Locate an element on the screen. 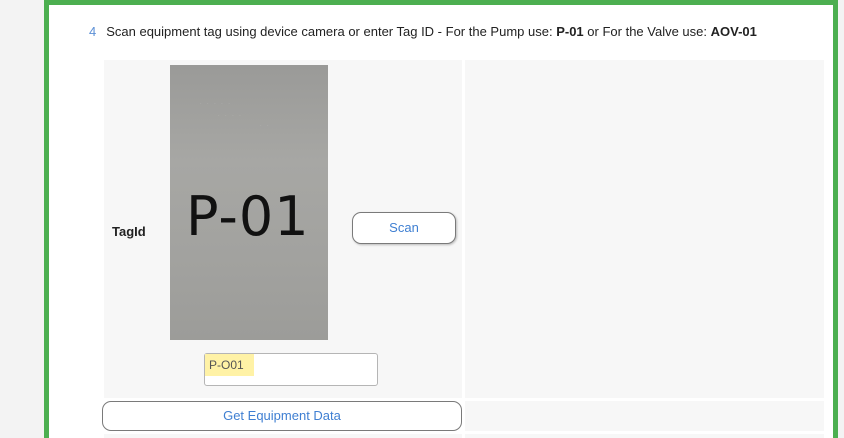 The width and height of the screenshot is (844, 438). get-equipment-data-button: Get Equipment Data is located at coordinates (282, 416).